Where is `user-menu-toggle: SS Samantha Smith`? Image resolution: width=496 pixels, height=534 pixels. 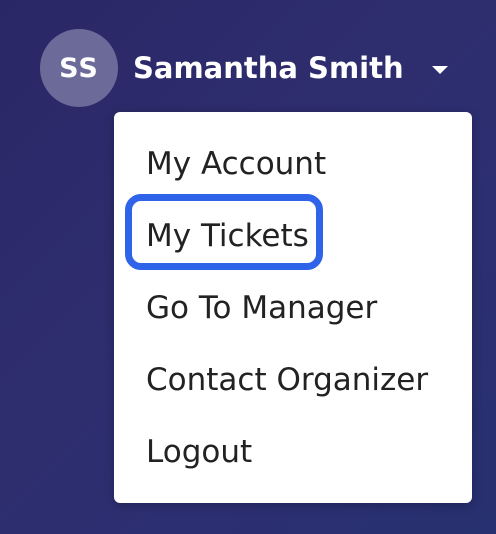 user-menu-toggle: SS Samantha Smith is located at coordinates (244, 68).